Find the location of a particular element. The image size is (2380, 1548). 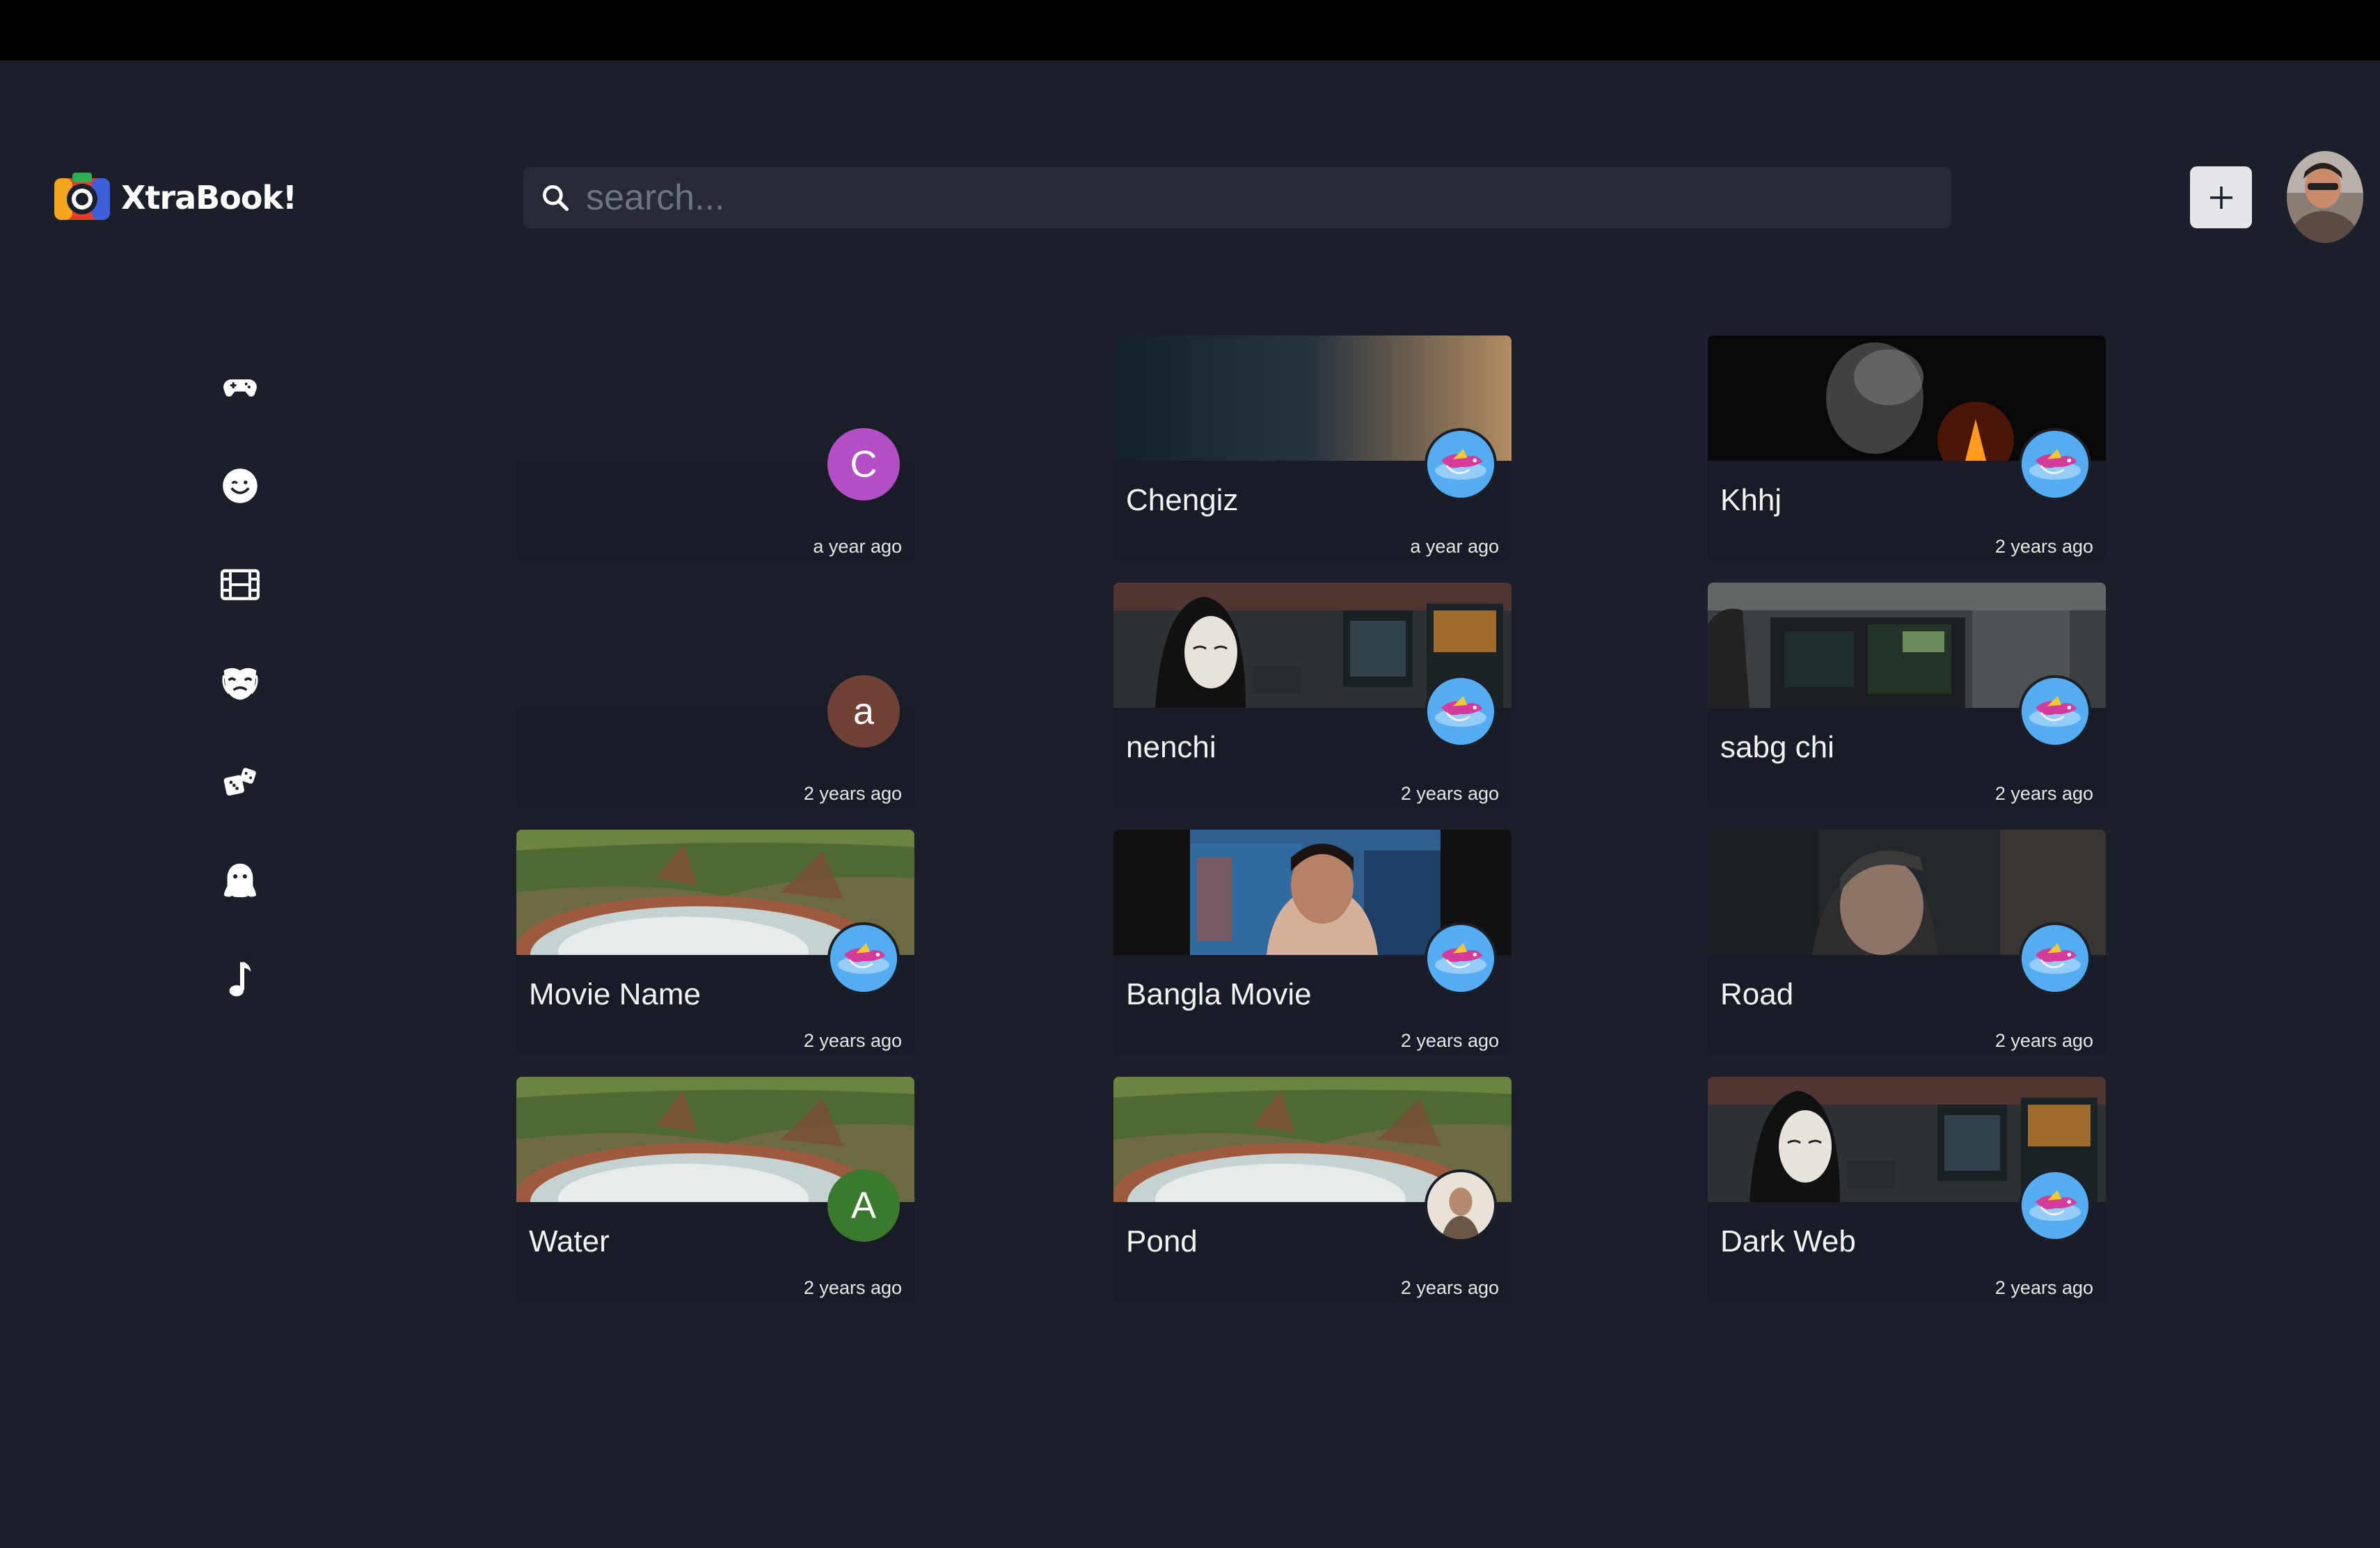

smile-icon is located at coordinates (240, 485).